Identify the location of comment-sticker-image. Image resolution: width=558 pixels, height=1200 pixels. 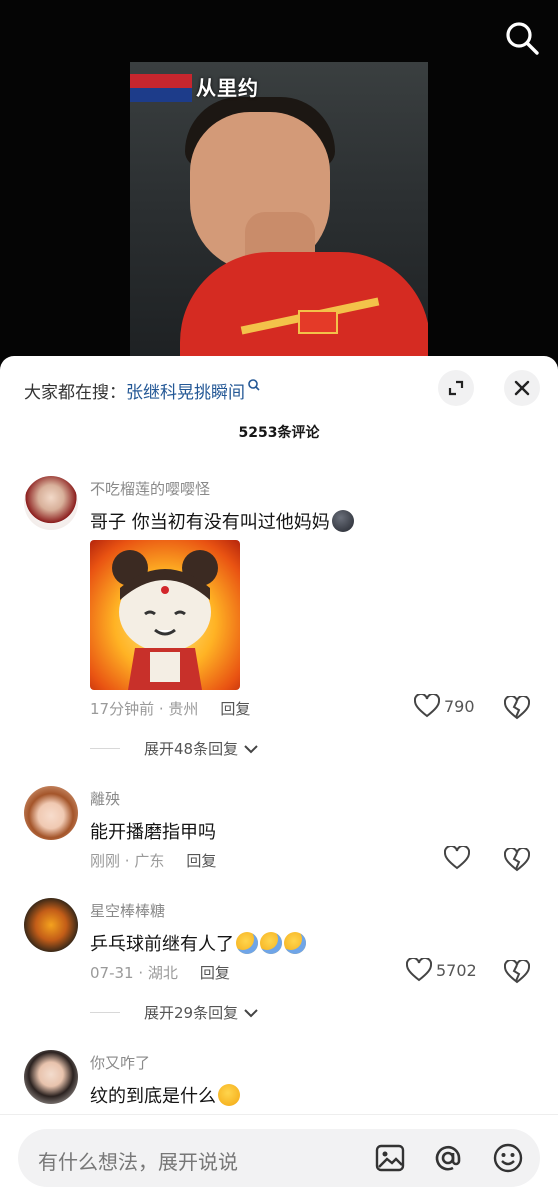
(165, 615).